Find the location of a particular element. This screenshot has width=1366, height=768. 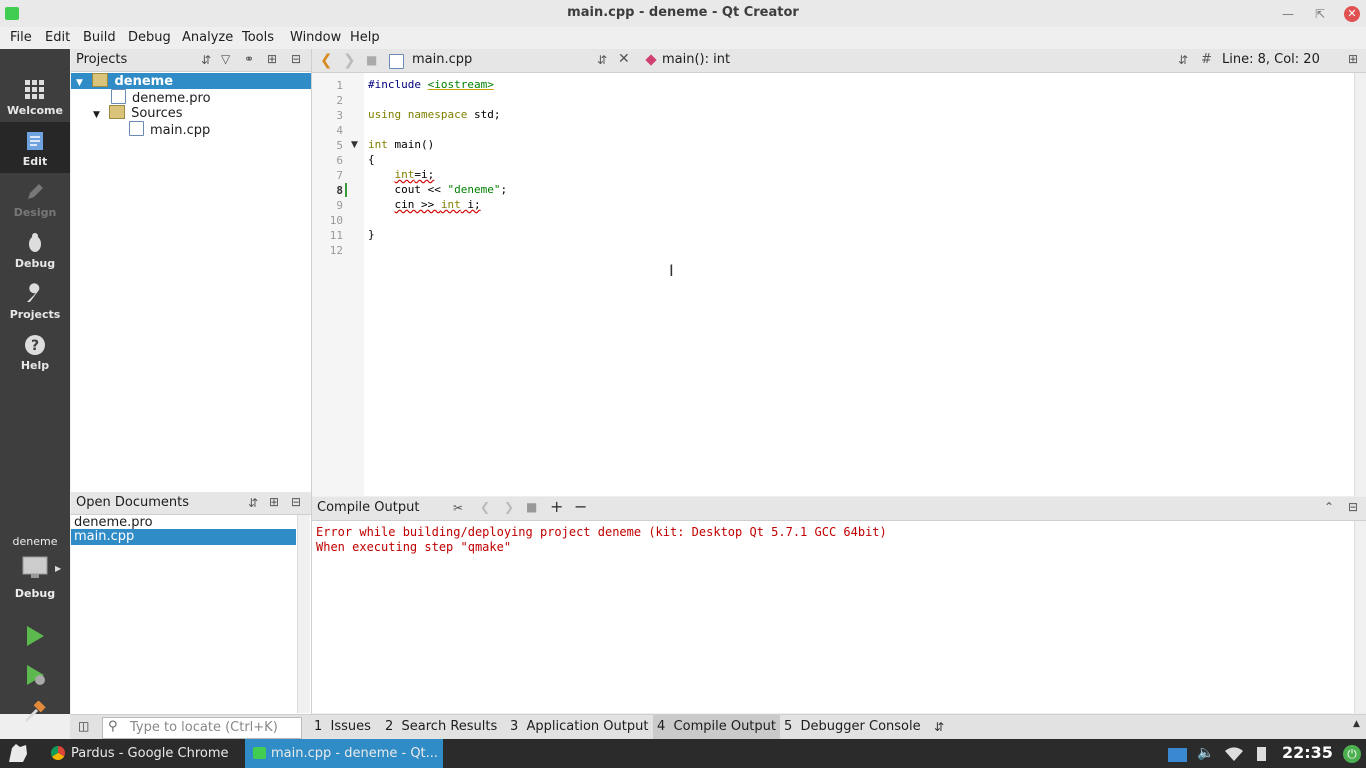

tree-row-pro: deneme.pro is located at coordinates (161, 97).